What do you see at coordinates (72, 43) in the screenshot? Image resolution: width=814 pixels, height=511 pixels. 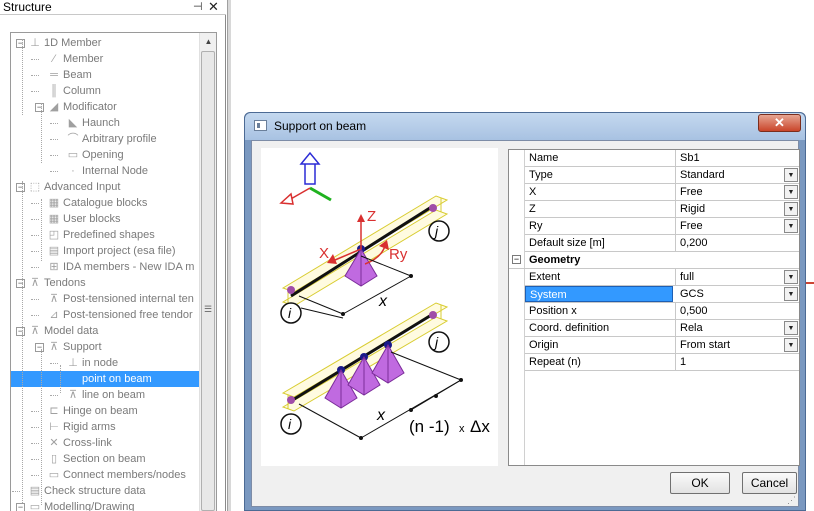 I see `tree-item: 1D Member` at bounding box center [72, 43].